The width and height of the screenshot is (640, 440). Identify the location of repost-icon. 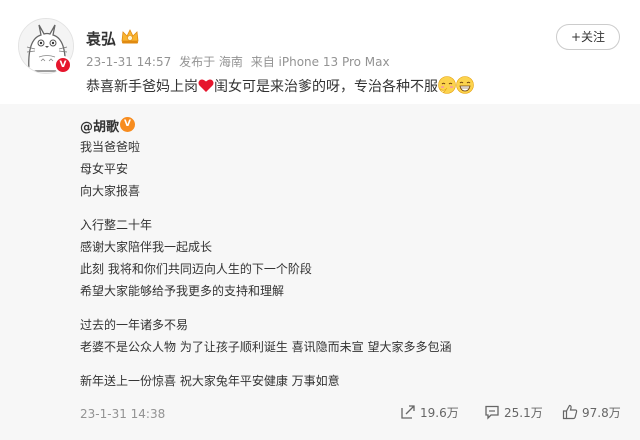
(408, 412).